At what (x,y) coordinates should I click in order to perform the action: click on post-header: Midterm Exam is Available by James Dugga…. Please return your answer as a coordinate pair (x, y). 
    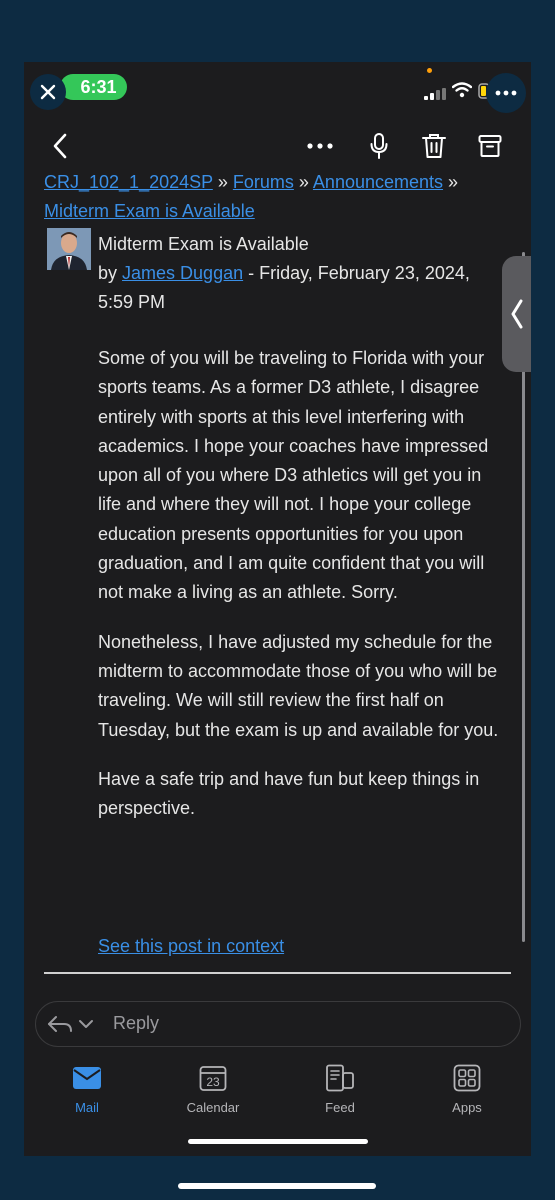
    Looking at the image, I should click on (298, 273).